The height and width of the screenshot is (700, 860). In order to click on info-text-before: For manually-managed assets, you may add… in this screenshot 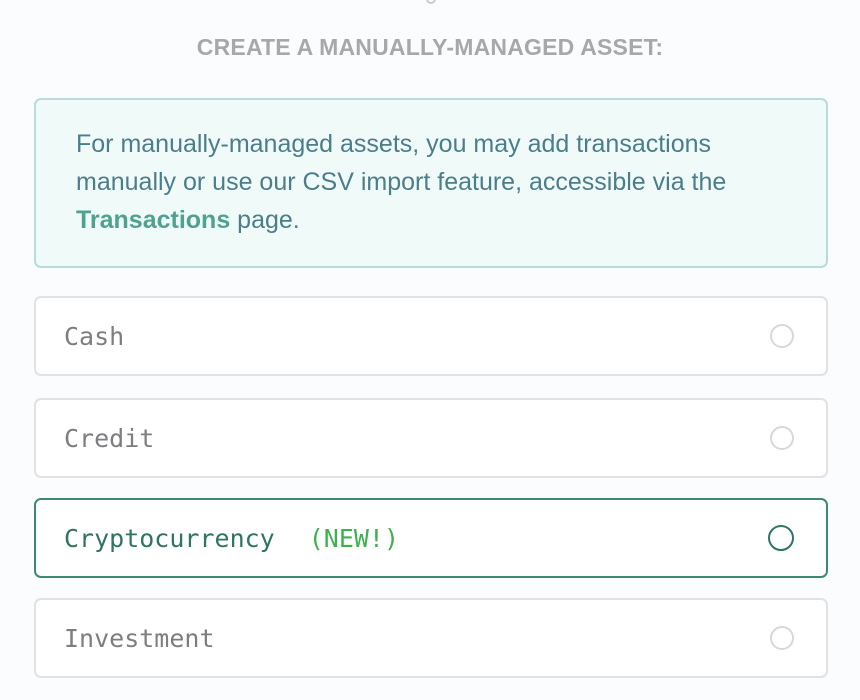, I will do `click(401, 163)`.